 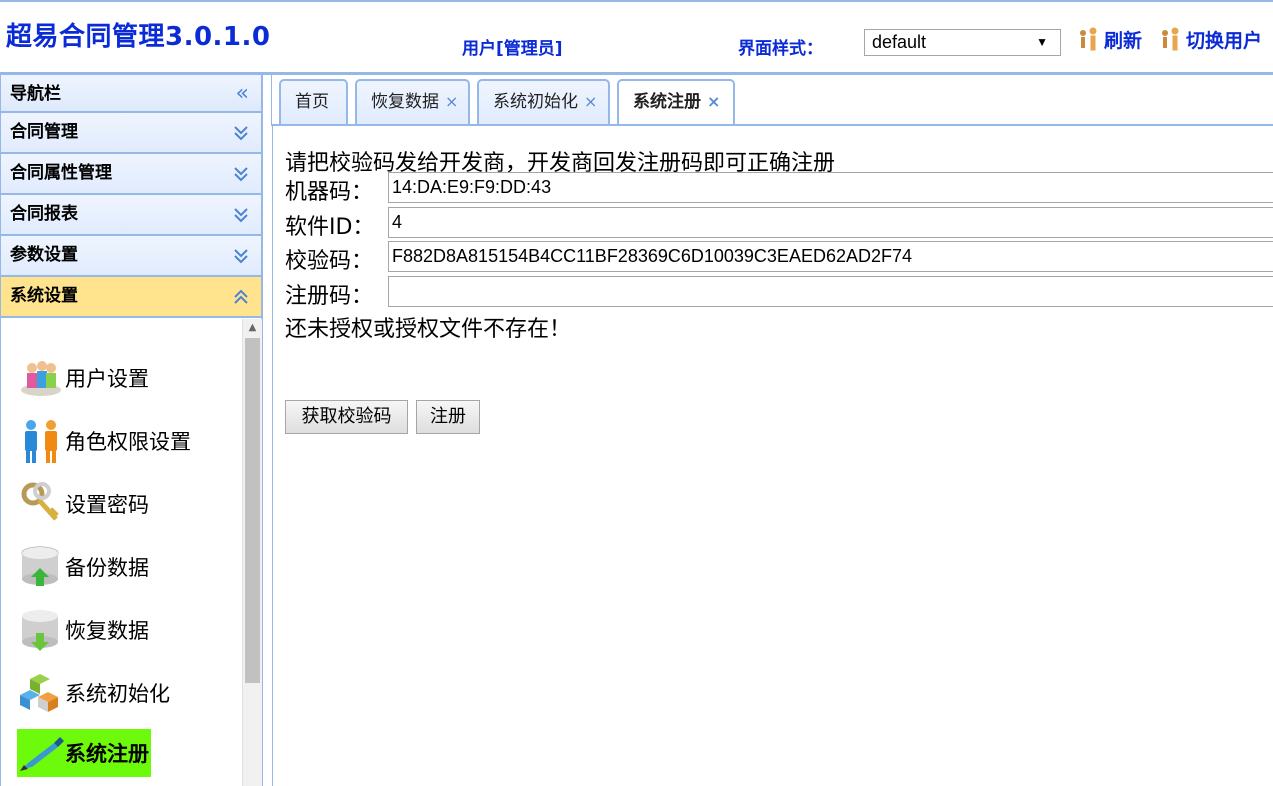 I want to click on refresh-label: 刷新, so click(x=1123, y=41).